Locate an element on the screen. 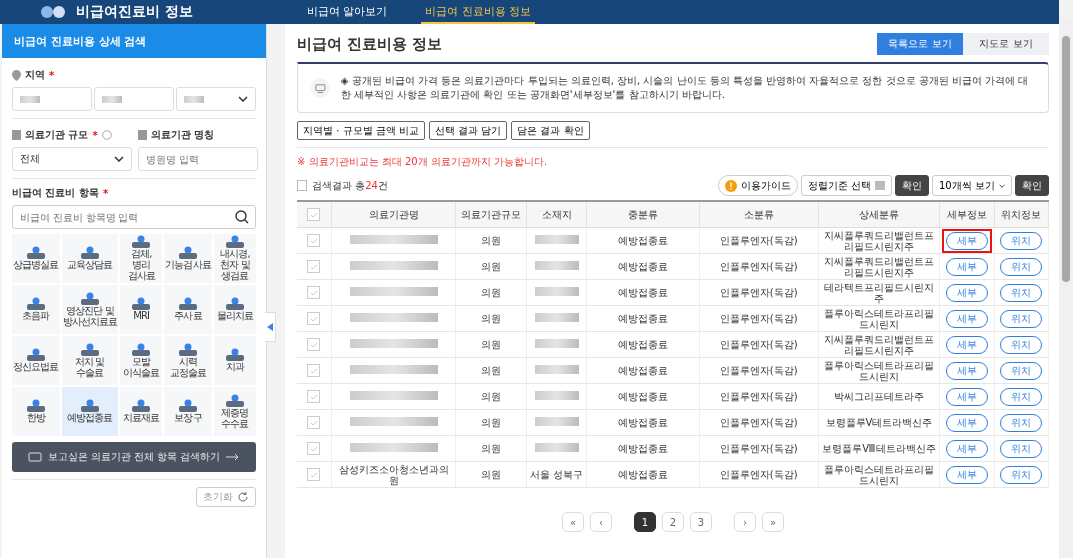 The image size is (1073, 558). page-button: 3 is located at coordinates (701, 522).